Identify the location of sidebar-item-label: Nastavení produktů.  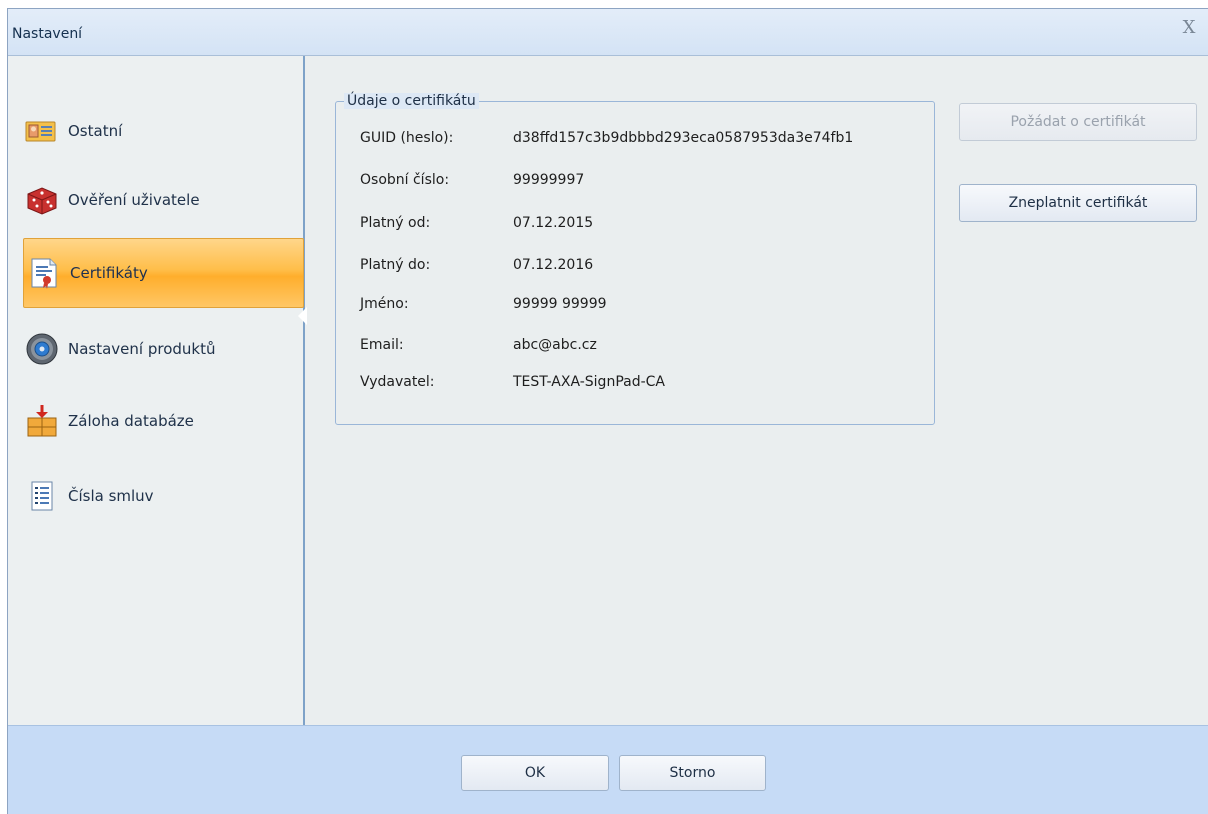
(142, 349).